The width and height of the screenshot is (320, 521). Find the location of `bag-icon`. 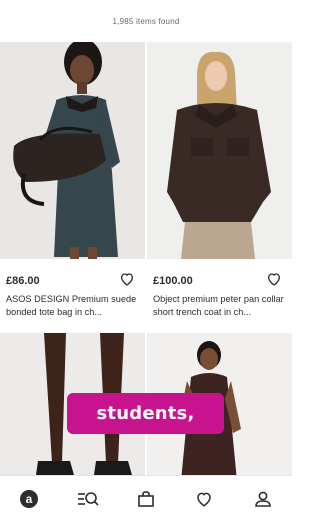

bag-icon is located at coordinates (146, 499).